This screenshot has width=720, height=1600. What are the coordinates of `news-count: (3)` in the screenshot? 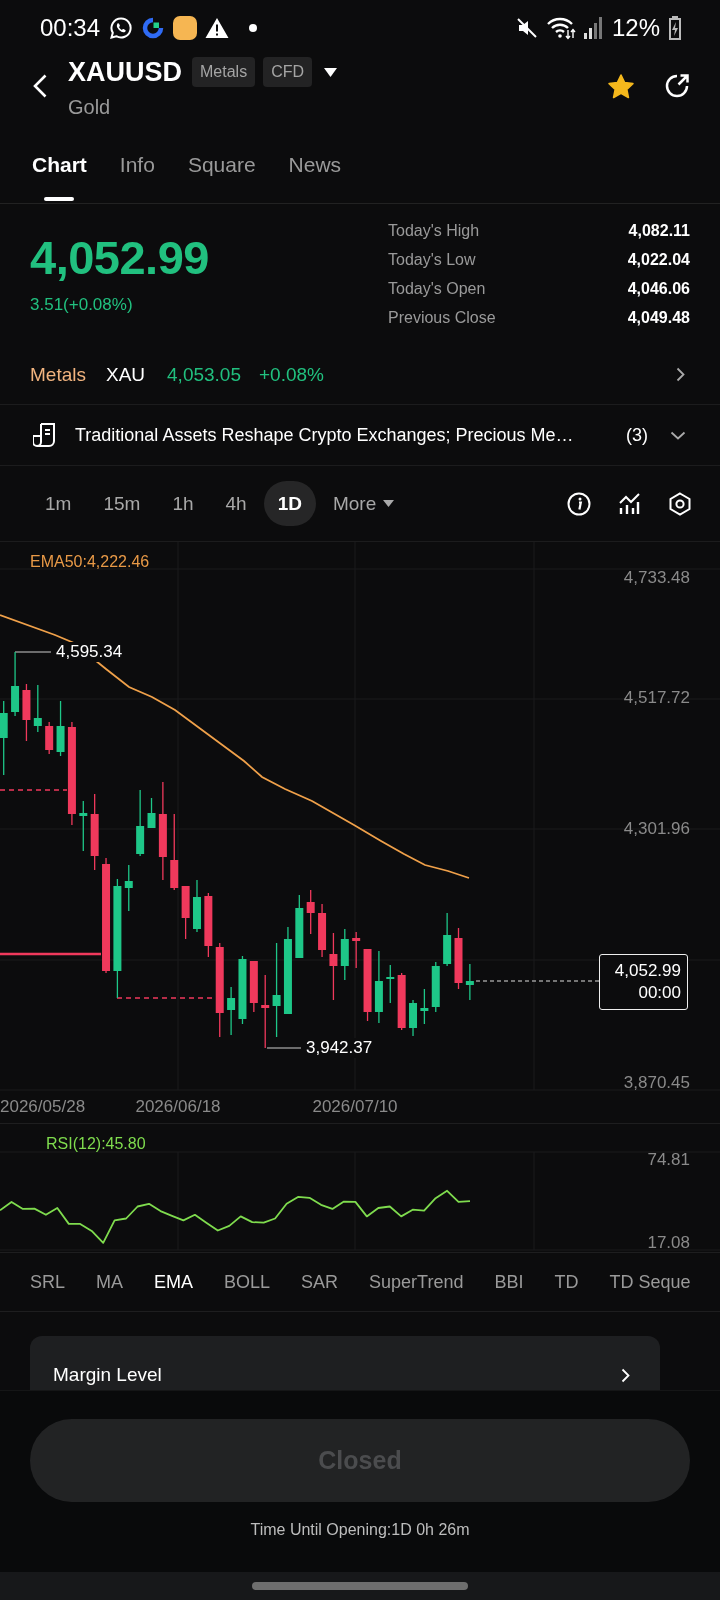 It's located at (637, 435).